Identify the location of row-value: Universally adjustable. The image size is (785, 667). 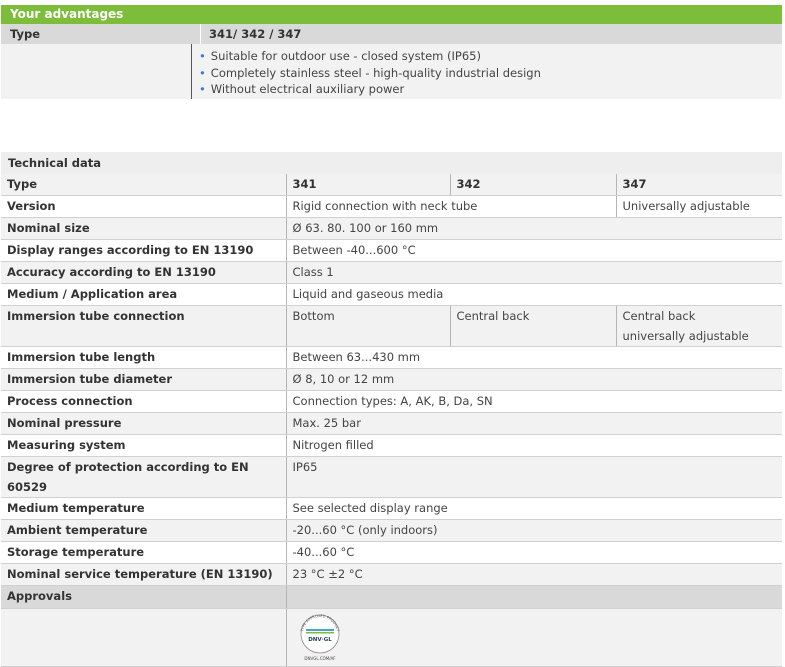
(698, 206).